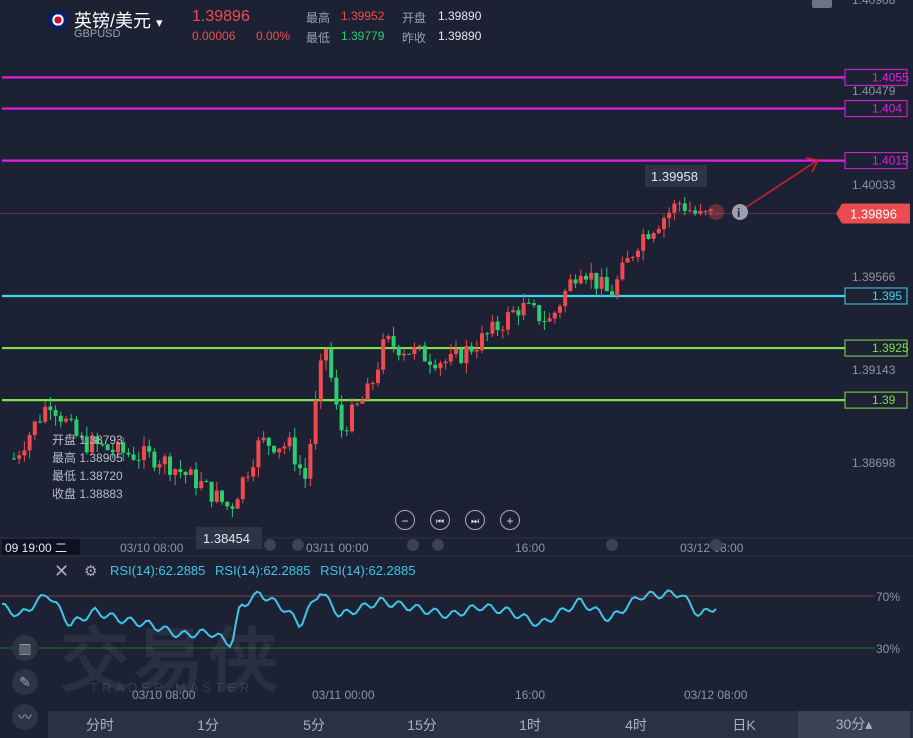 The height and width of the screenshot is (738, 913). What do you see at coordinates (25, 648) in the screenshot?
I see `candlestick-tool-icon: ▥` at bounding box center [25, 648].